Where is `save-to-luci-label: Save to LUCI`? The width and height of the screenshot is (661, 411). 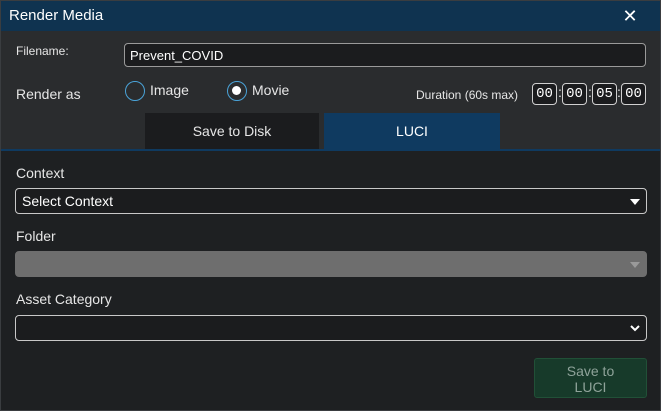 save-to-luci-label: Save to LUCI is located at coordinates (590, 379).